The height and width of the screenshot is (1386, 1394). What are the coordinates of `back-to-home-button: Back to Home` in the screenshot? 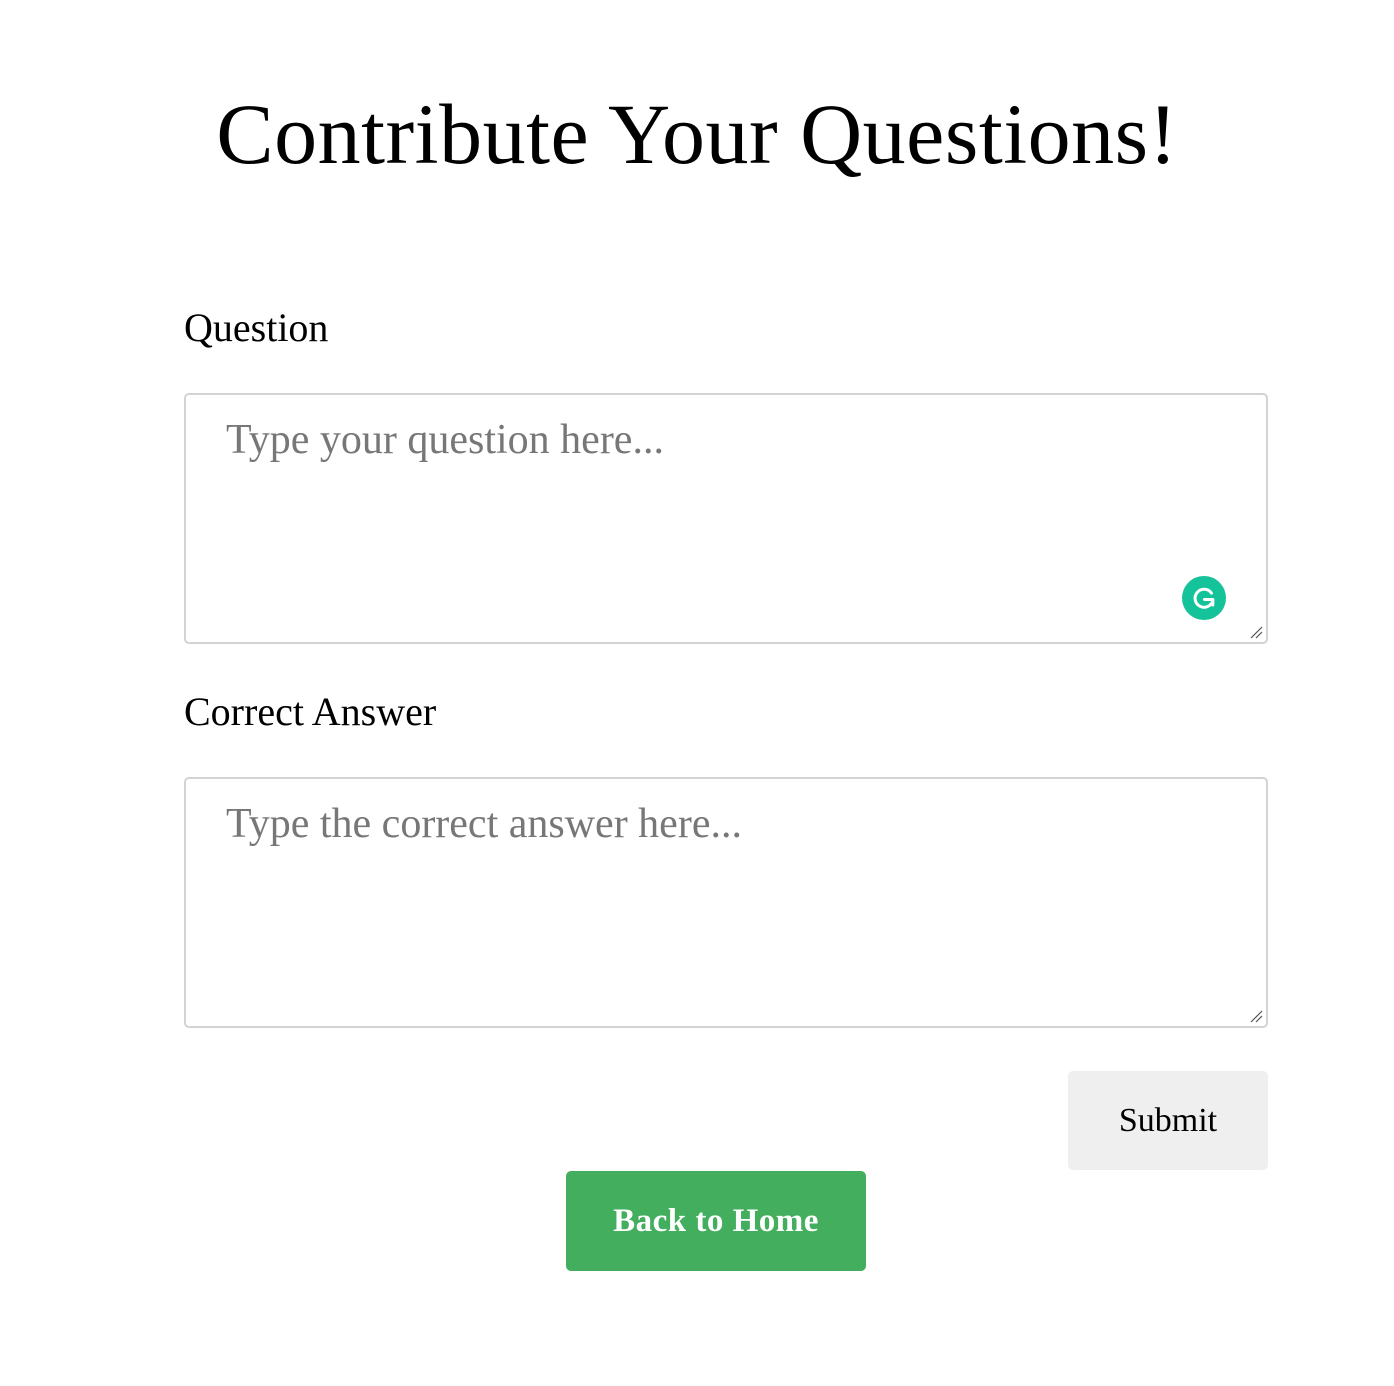 It's located at (716, 1221).